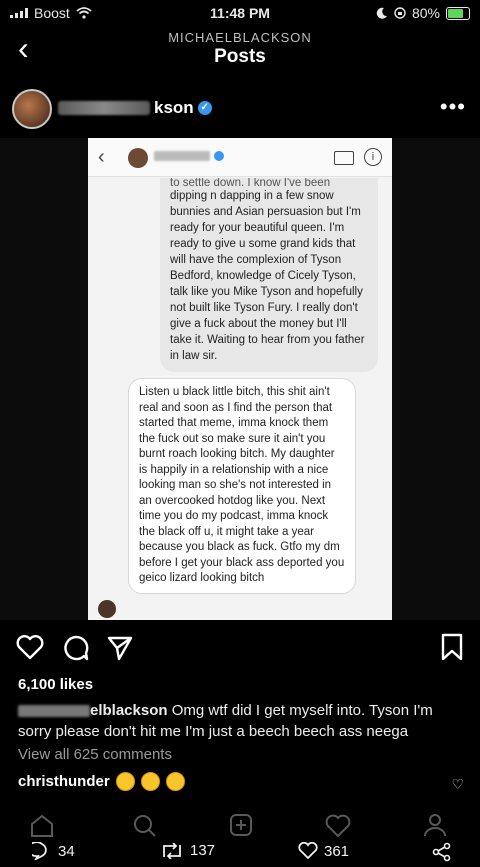 Image resolution: width=480 pixels, height=867 pixels. What do you see at coordinates (203, 850) in the screenshot?
I see `retweet-count: 137` at bounding box center [203, 850].